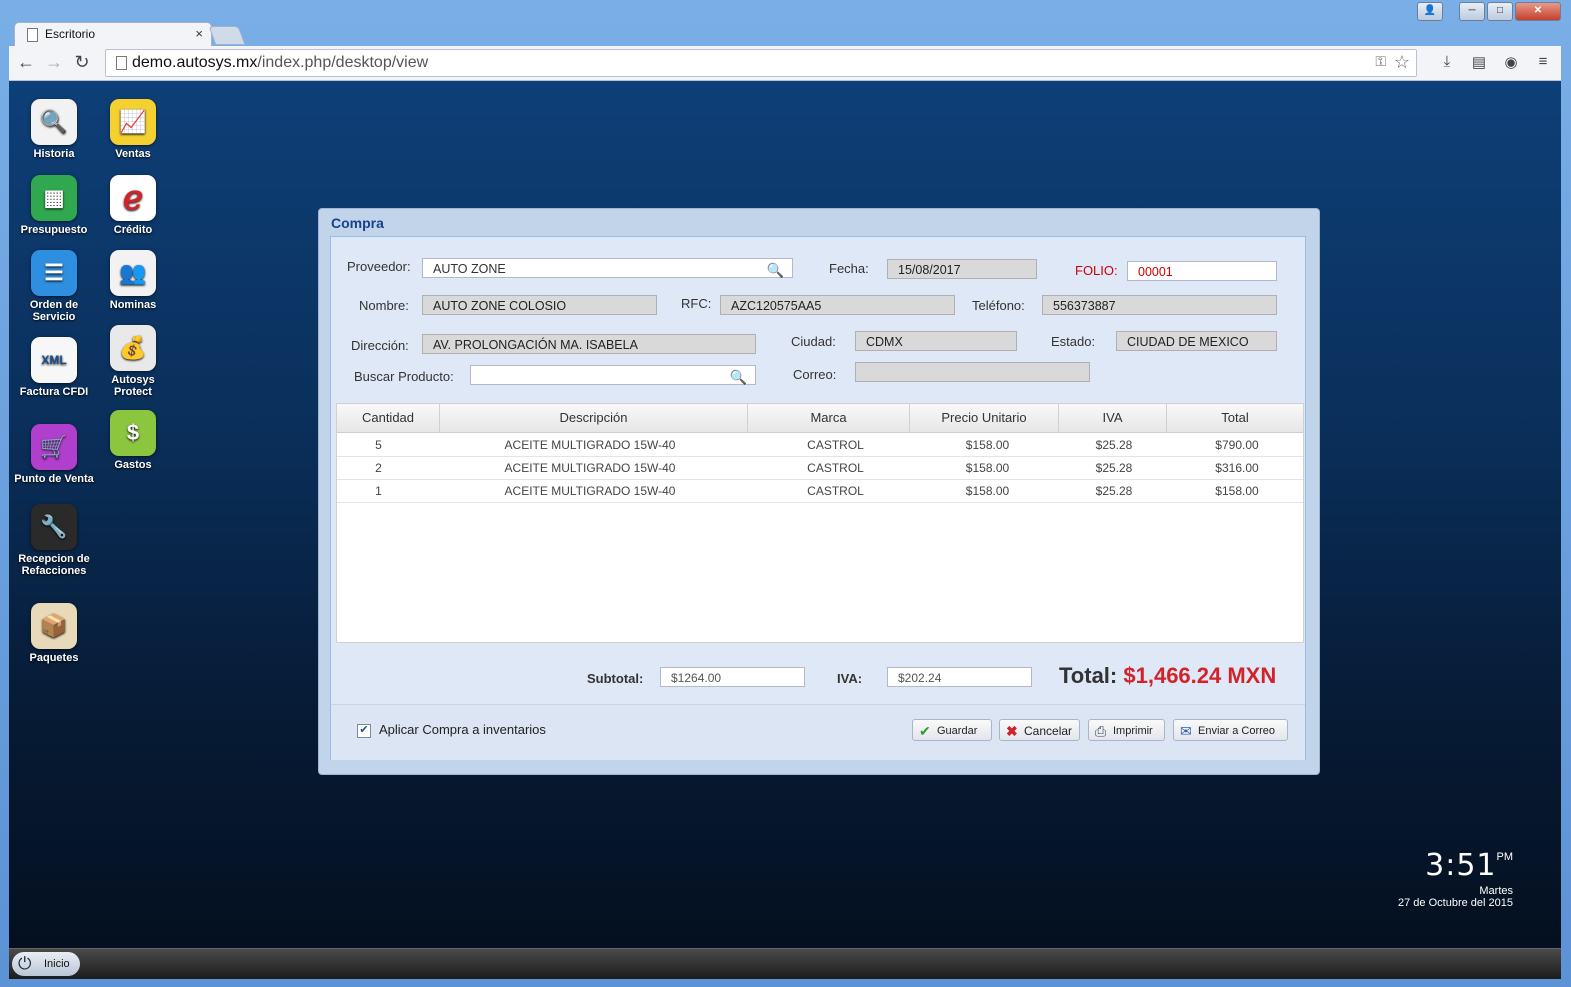 The width and height of the screenshot is (1571, 987). I want to click on column-header-precio-unitario: Precio Unitario, so click(984, 418).